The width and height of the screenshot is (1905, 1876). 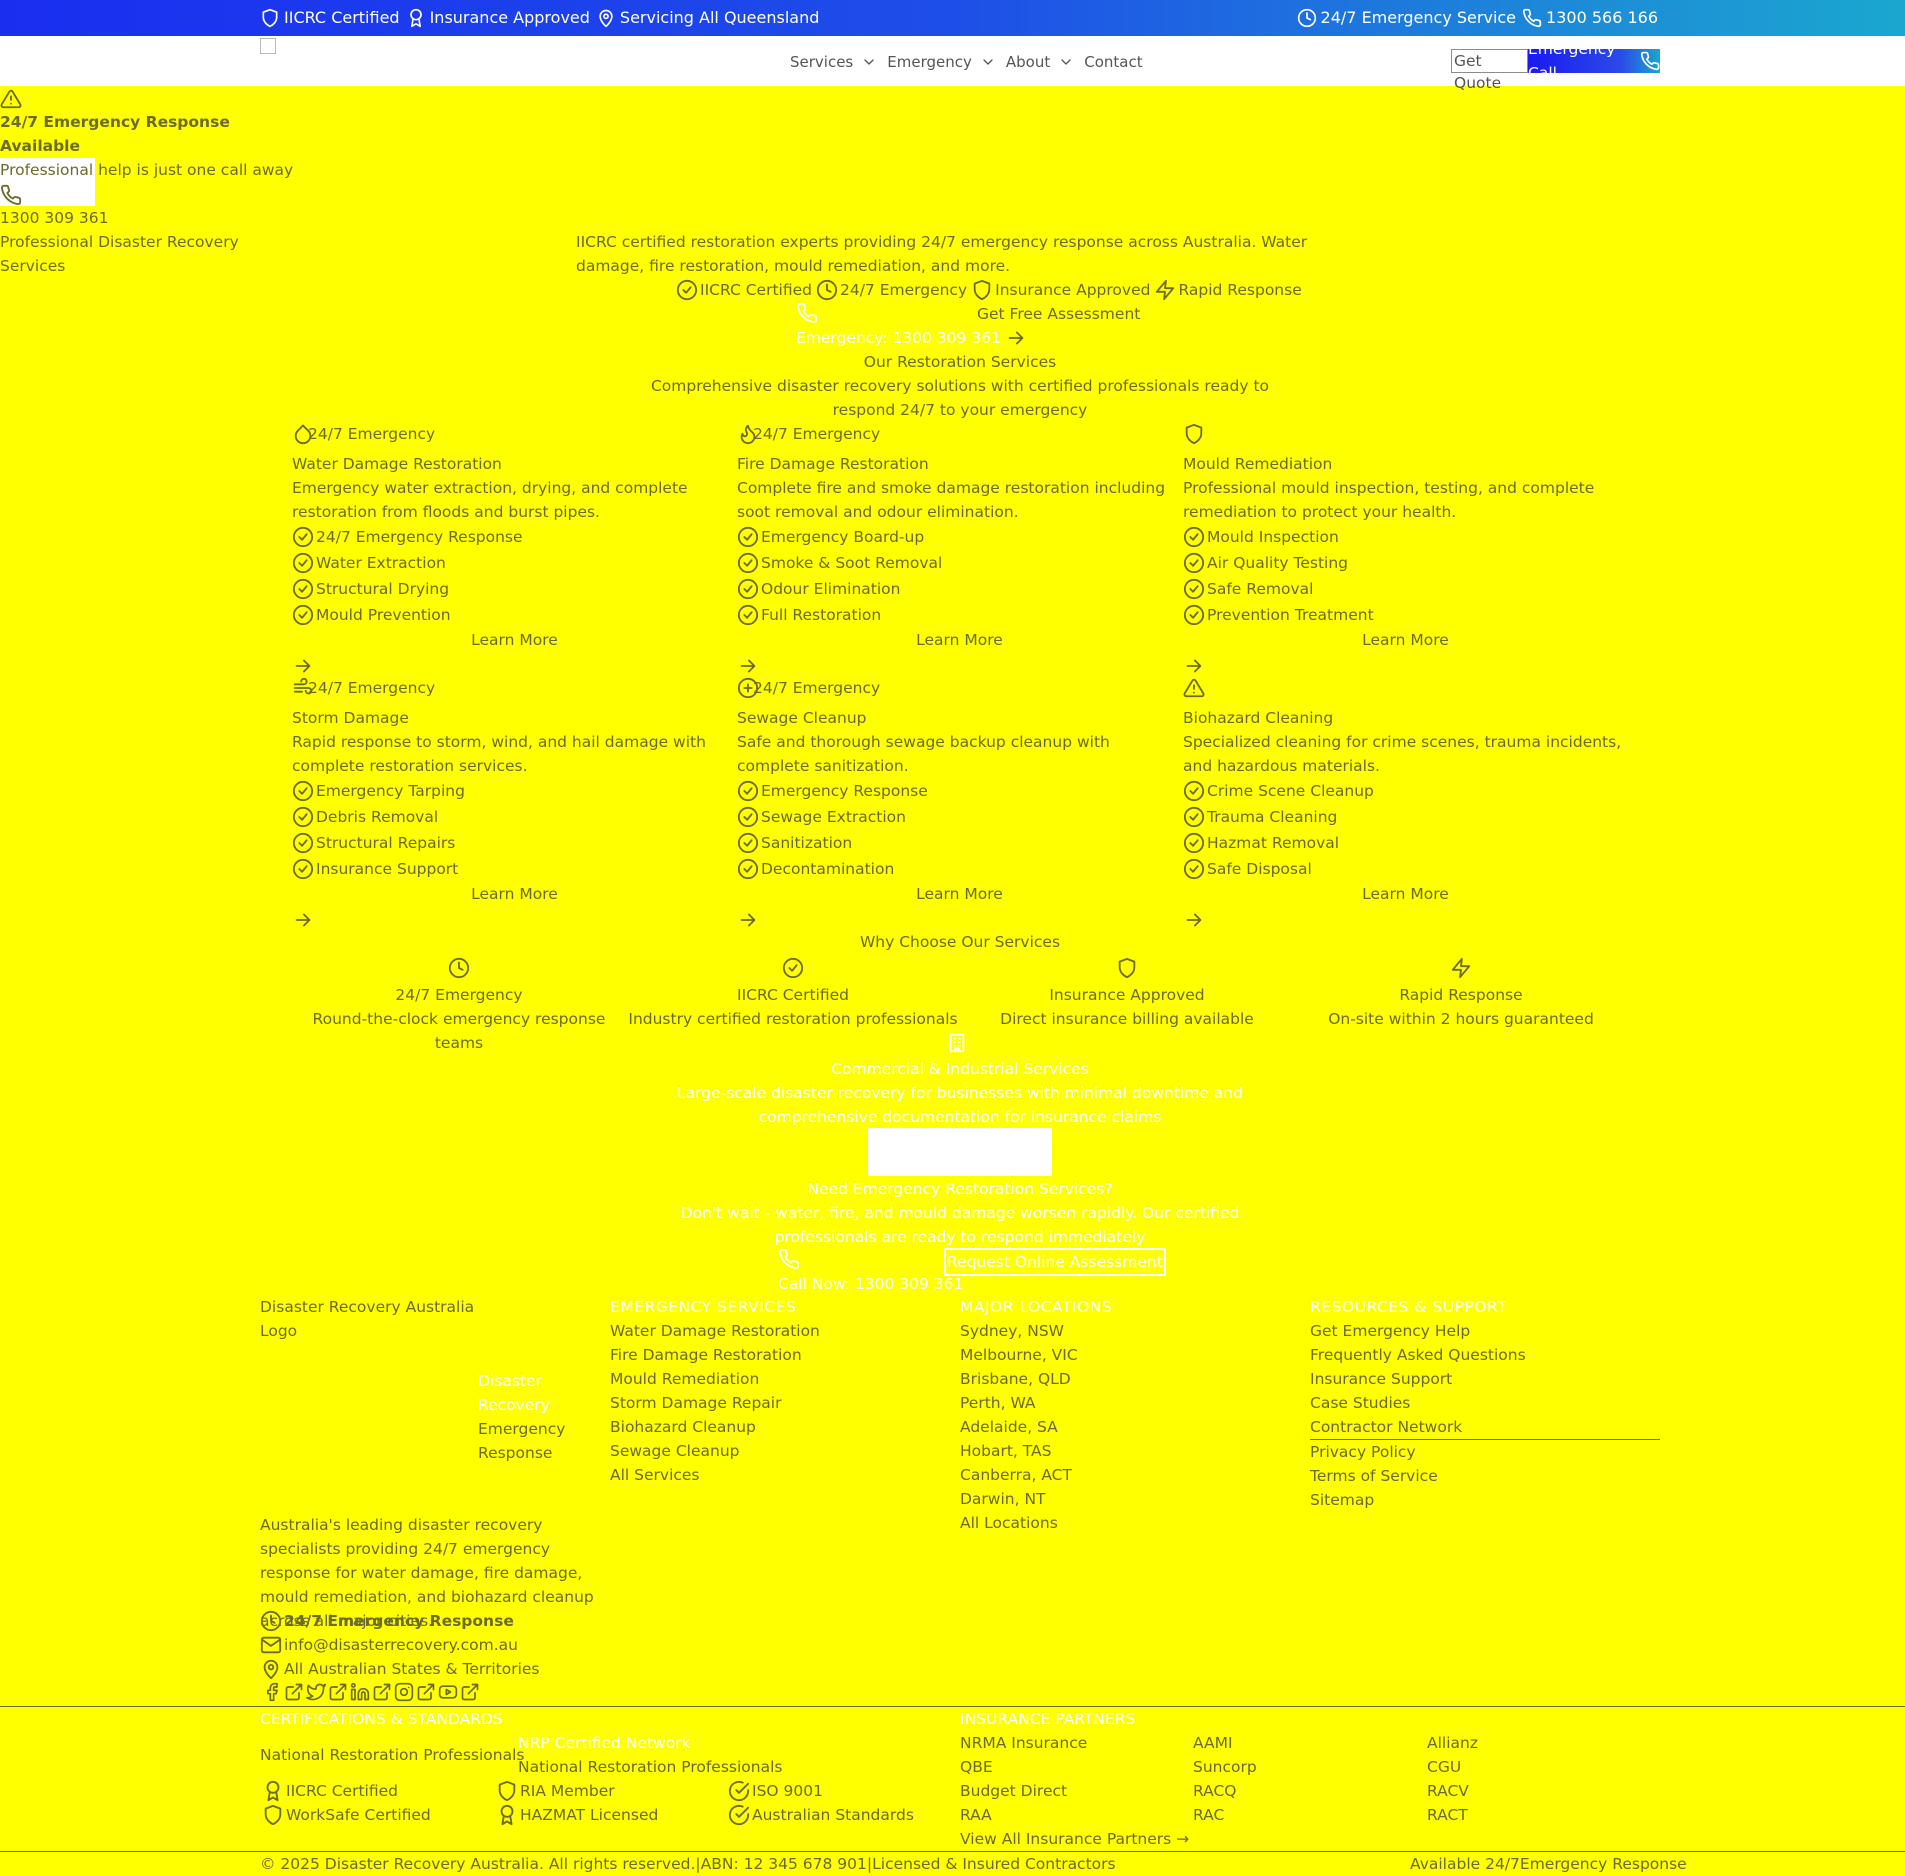 What do you see at coordinates (1485, 1427) in the screenshot?
I see `footer-link: Contractor Network` at bounding box center [1485, 1427].